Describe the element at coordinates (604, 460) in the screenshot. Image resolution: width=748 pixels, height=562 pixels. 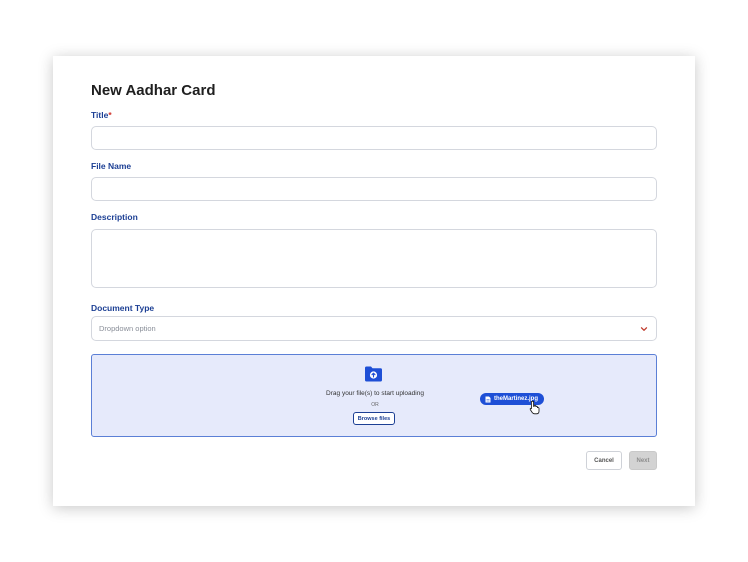
I see `cancel-button: Cancel` at that location.